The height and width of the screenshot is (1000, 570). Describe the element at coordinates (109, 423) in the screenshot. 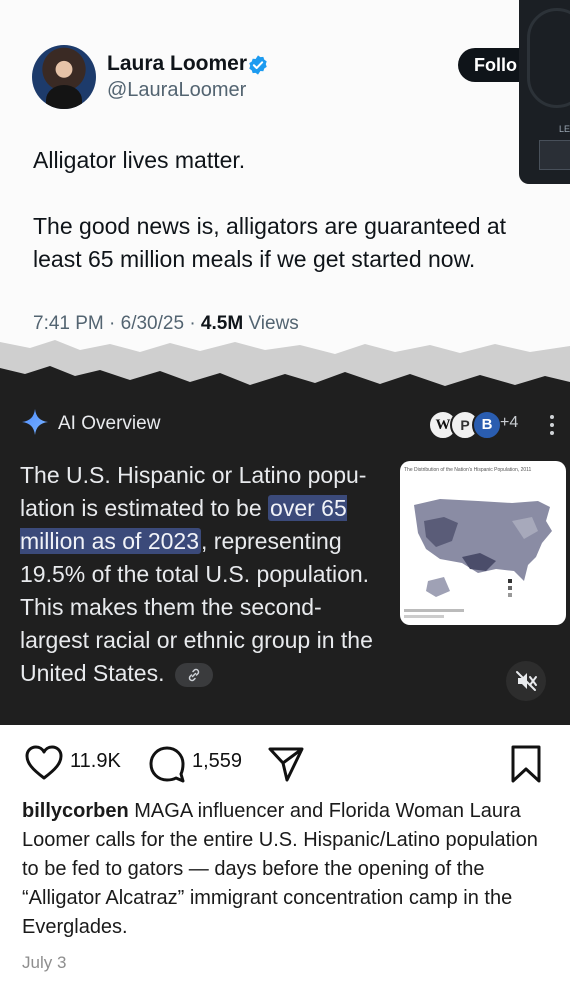

I see `ai-overview-title: AI Overview` at that location.